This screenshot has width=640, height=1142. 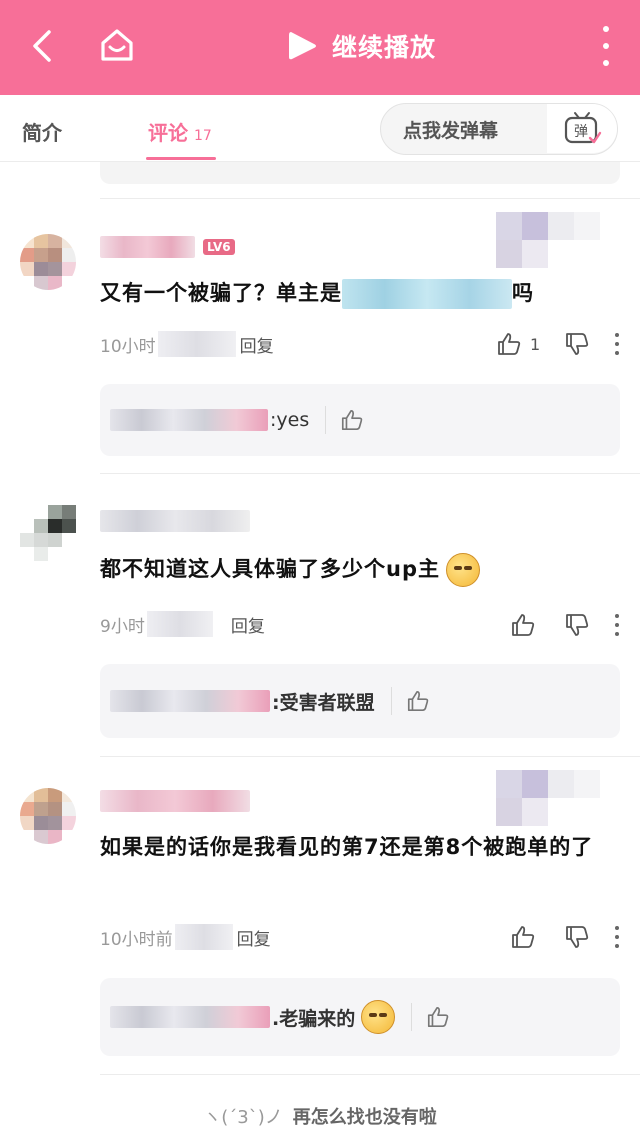 I want to click on crying-emoji-icon, so click(x=462, y=570).